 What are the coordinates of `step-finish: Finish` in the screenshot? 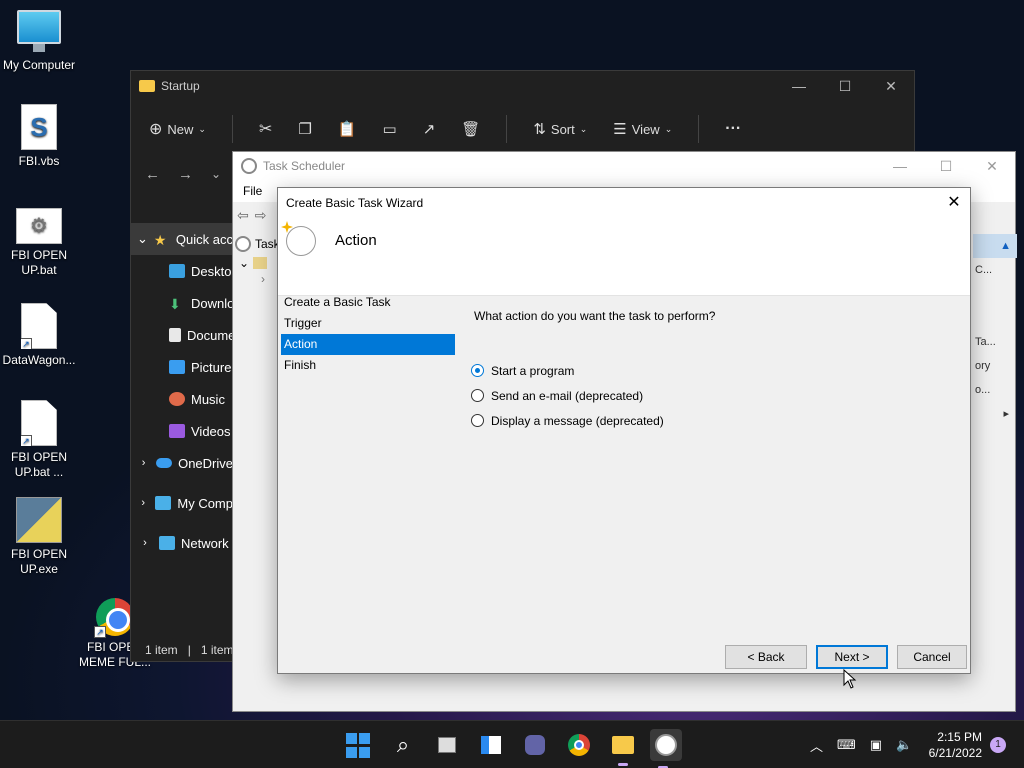 It's located at (368, 365).